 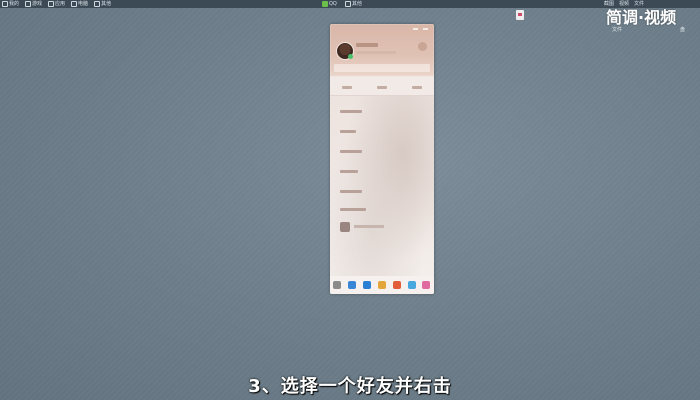 What do you see at coordinates (425, 29) in the screenshot?
I see `close-icon` at bounding box center [425, 29].